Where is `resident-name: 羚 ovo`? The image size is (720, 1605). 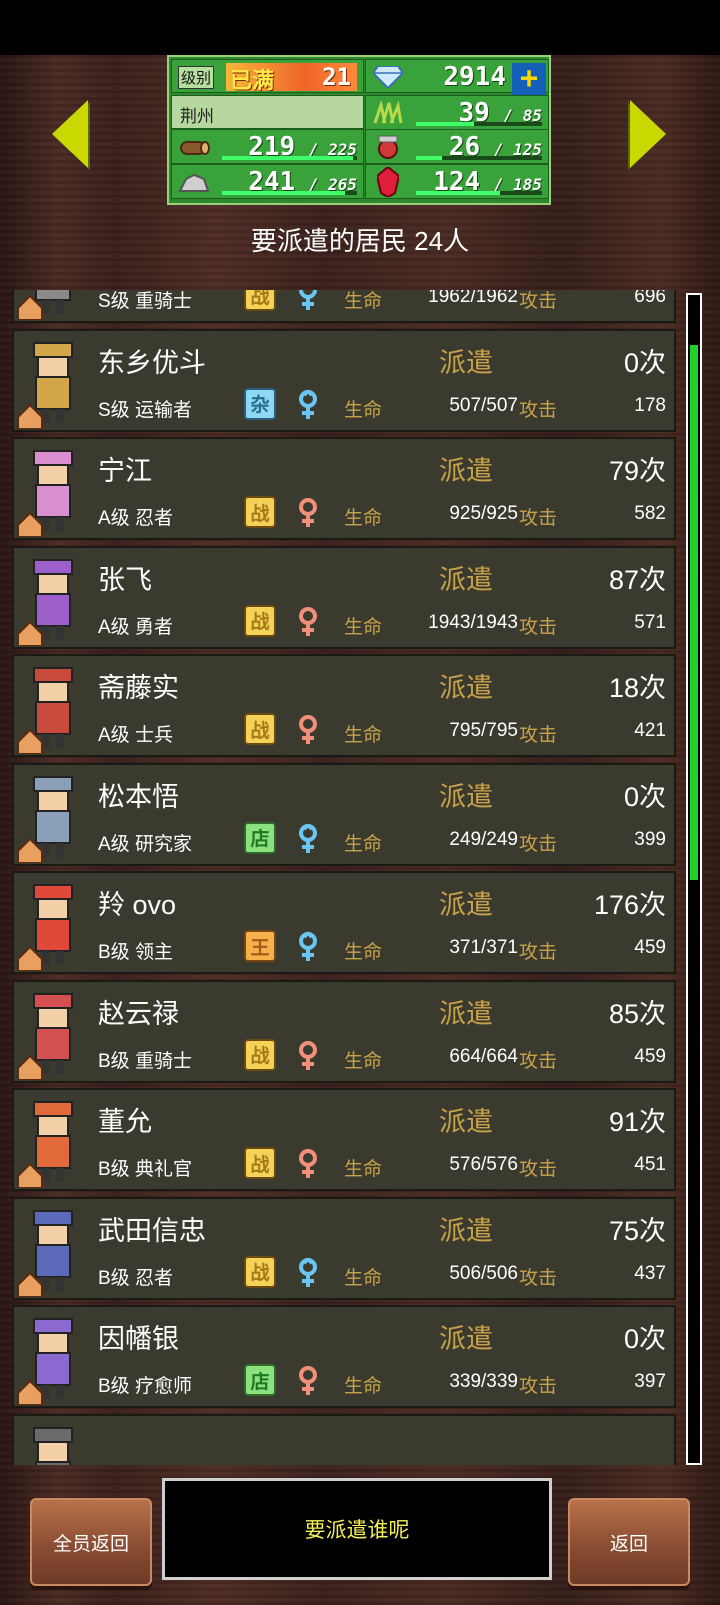 resident-name: 羚 ovo is located at coordinates (137, 905).